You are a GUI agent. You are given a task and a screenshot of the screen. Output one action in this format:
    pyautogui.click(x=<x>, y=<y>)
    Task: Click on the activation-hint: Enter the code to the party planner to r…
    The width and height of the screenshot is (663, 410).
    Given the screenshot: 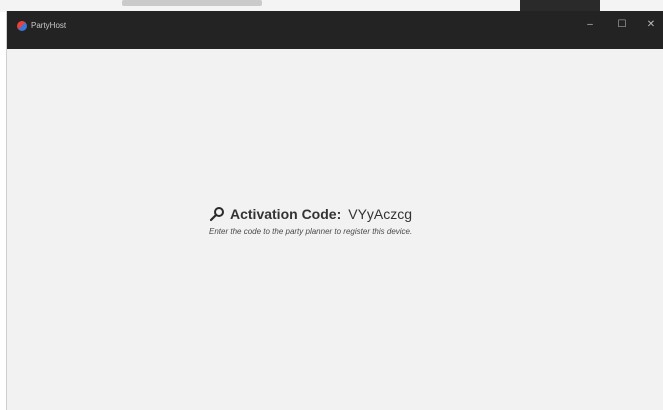 What is the action you would take?
    pyautogui.click(x=311, y=231)
    